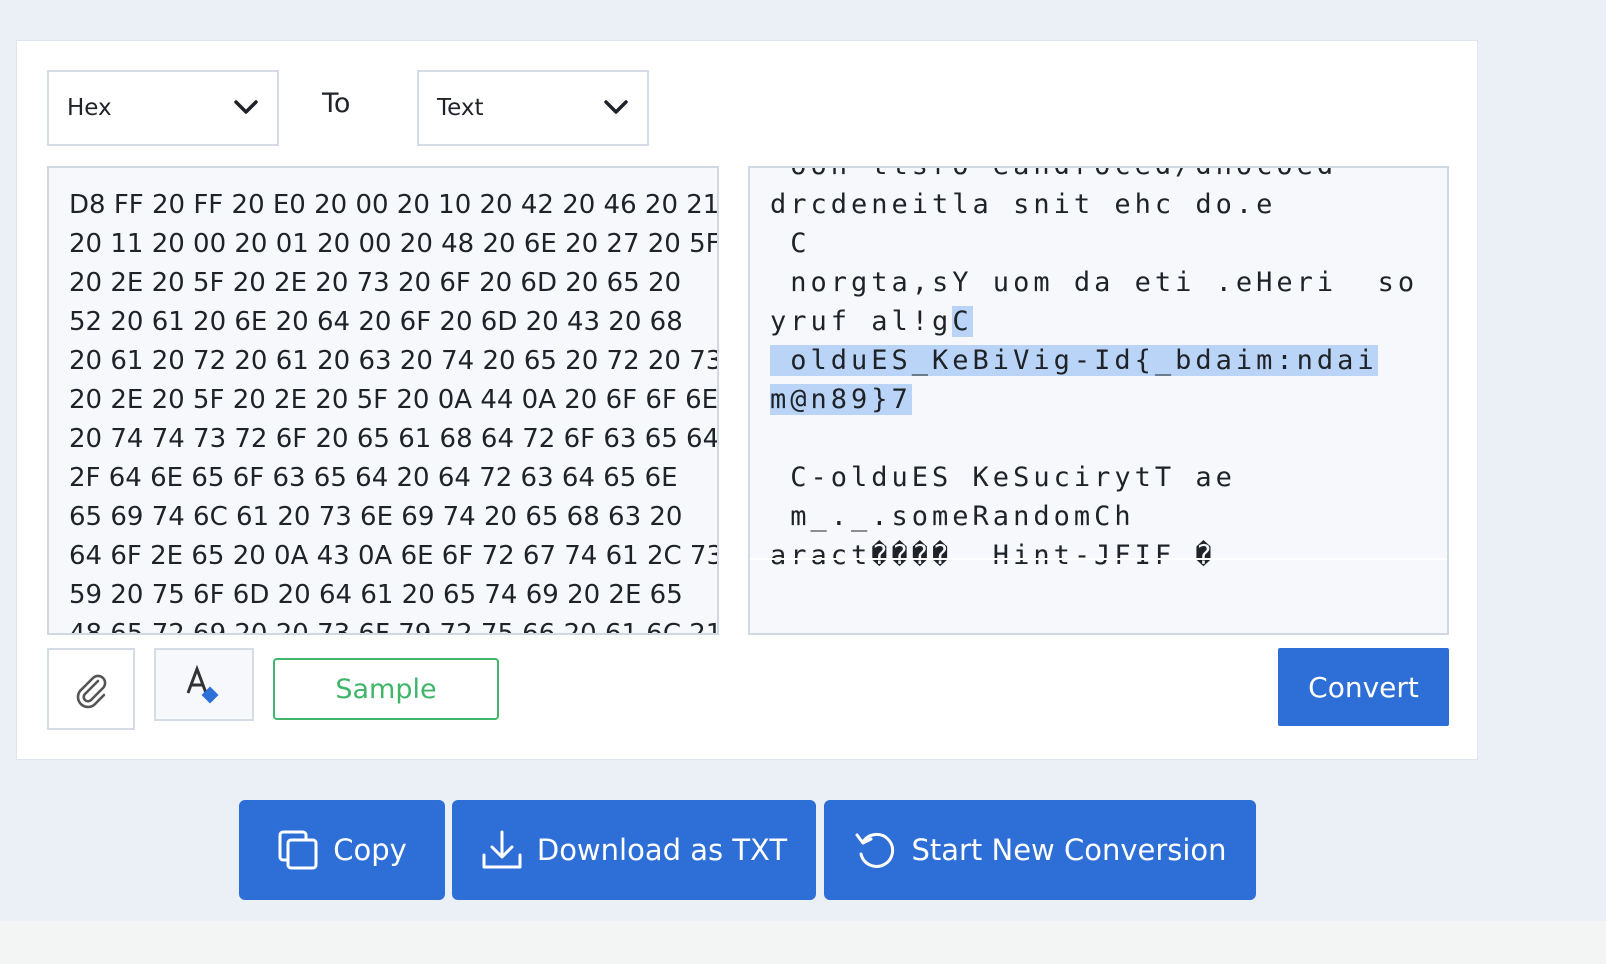 The image size is (1606, 964). I want to click on selected-output-text: C, so click(962, 321).